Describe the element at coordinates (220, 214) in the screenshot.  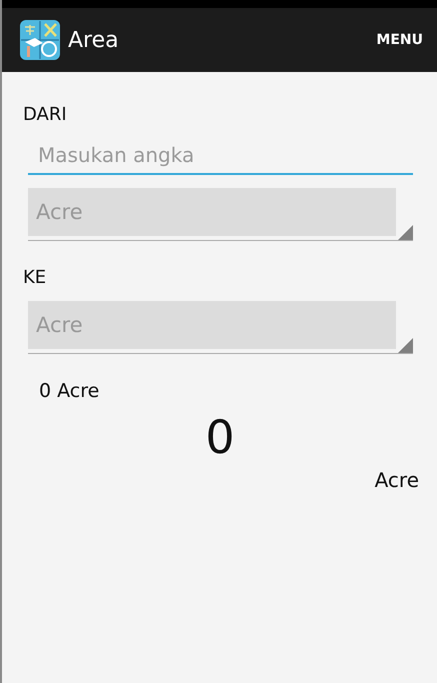
I see `from-unit-dropdown: Acre` at that location.